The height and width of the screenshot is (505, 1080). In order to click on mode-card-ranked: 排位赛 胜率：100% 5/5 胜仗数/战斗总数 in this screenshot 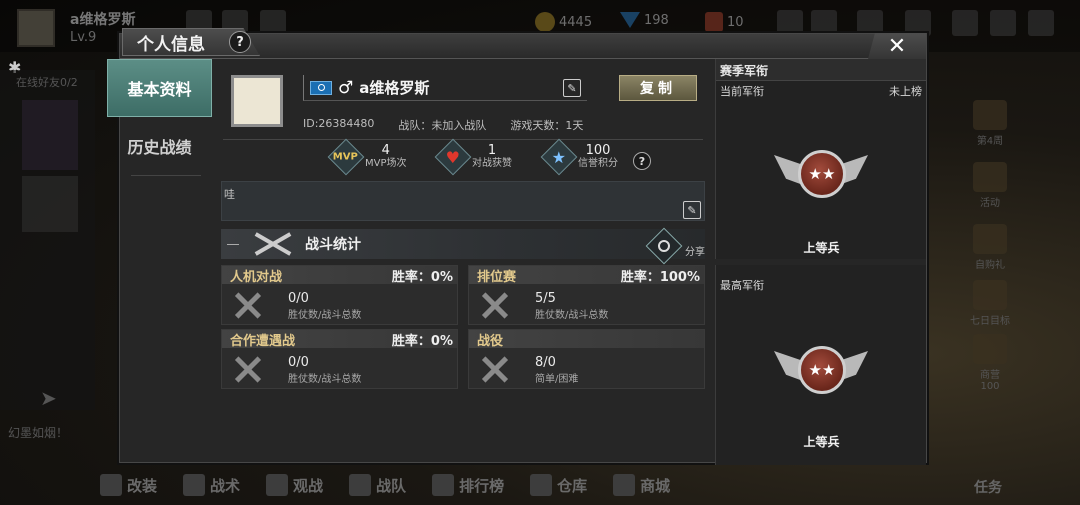, I will do `click(586, 295)`.